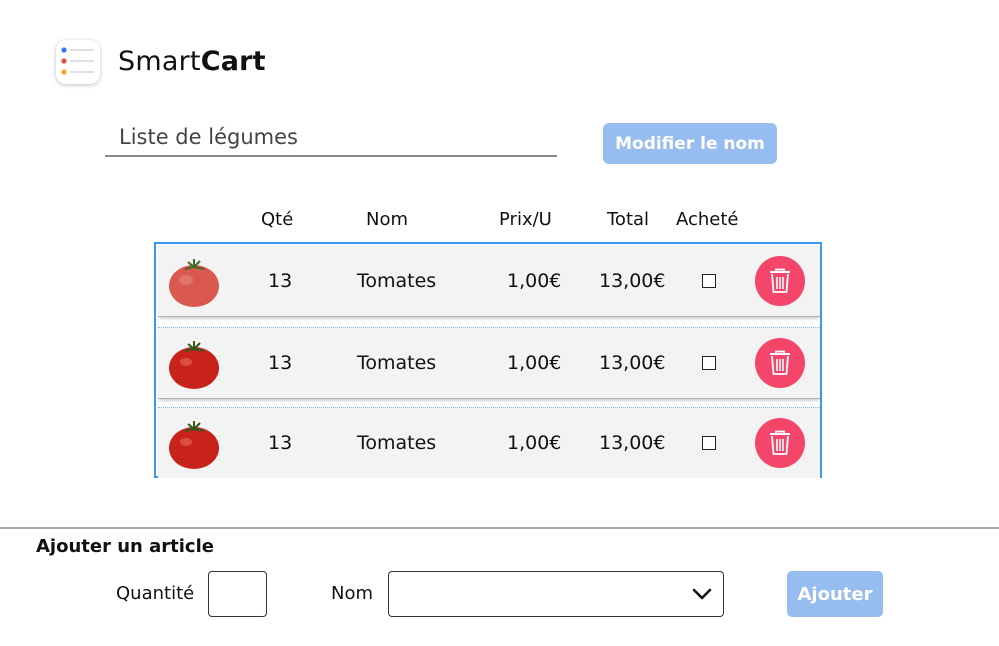 Image resolution: width=999 pixels, height=646 pixels. What do you see at coordinates (707, 219) in the screenshot?
I see `header-purchased: Acheté` at bounding box center [707, 219].